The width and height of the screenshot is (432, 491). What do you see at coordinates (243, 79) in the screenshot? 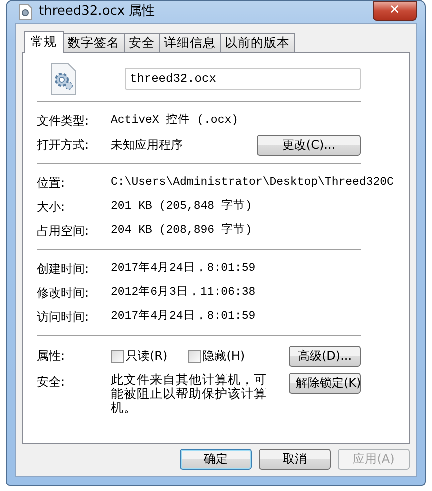
I see `file-name-field: threed32.ocx` at bounding box center [243, 79].